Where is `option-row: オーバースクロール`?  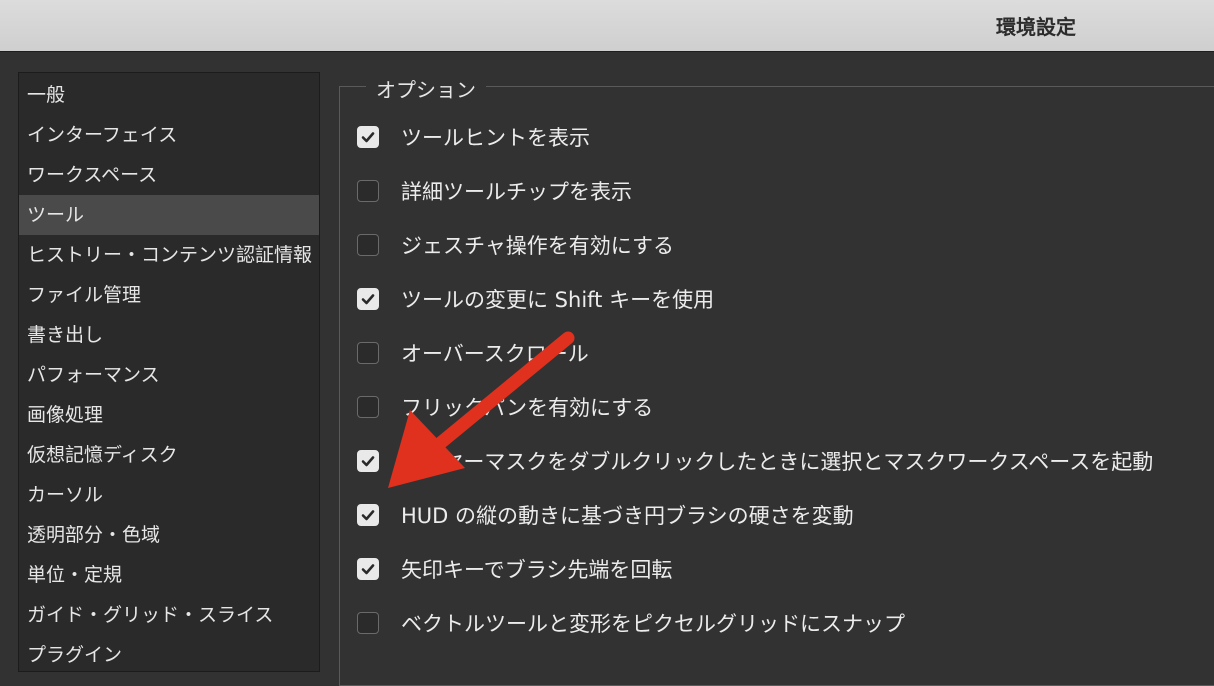 option-row: オーバースクロール is located at coordinates (473, 353).